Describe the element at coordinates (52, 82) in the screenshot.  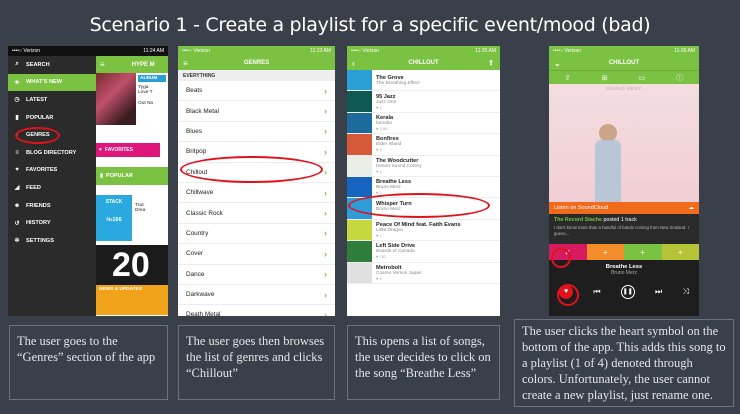
I see `menu-item-what-s-new: ★ WHAT'S NEW` at that location.